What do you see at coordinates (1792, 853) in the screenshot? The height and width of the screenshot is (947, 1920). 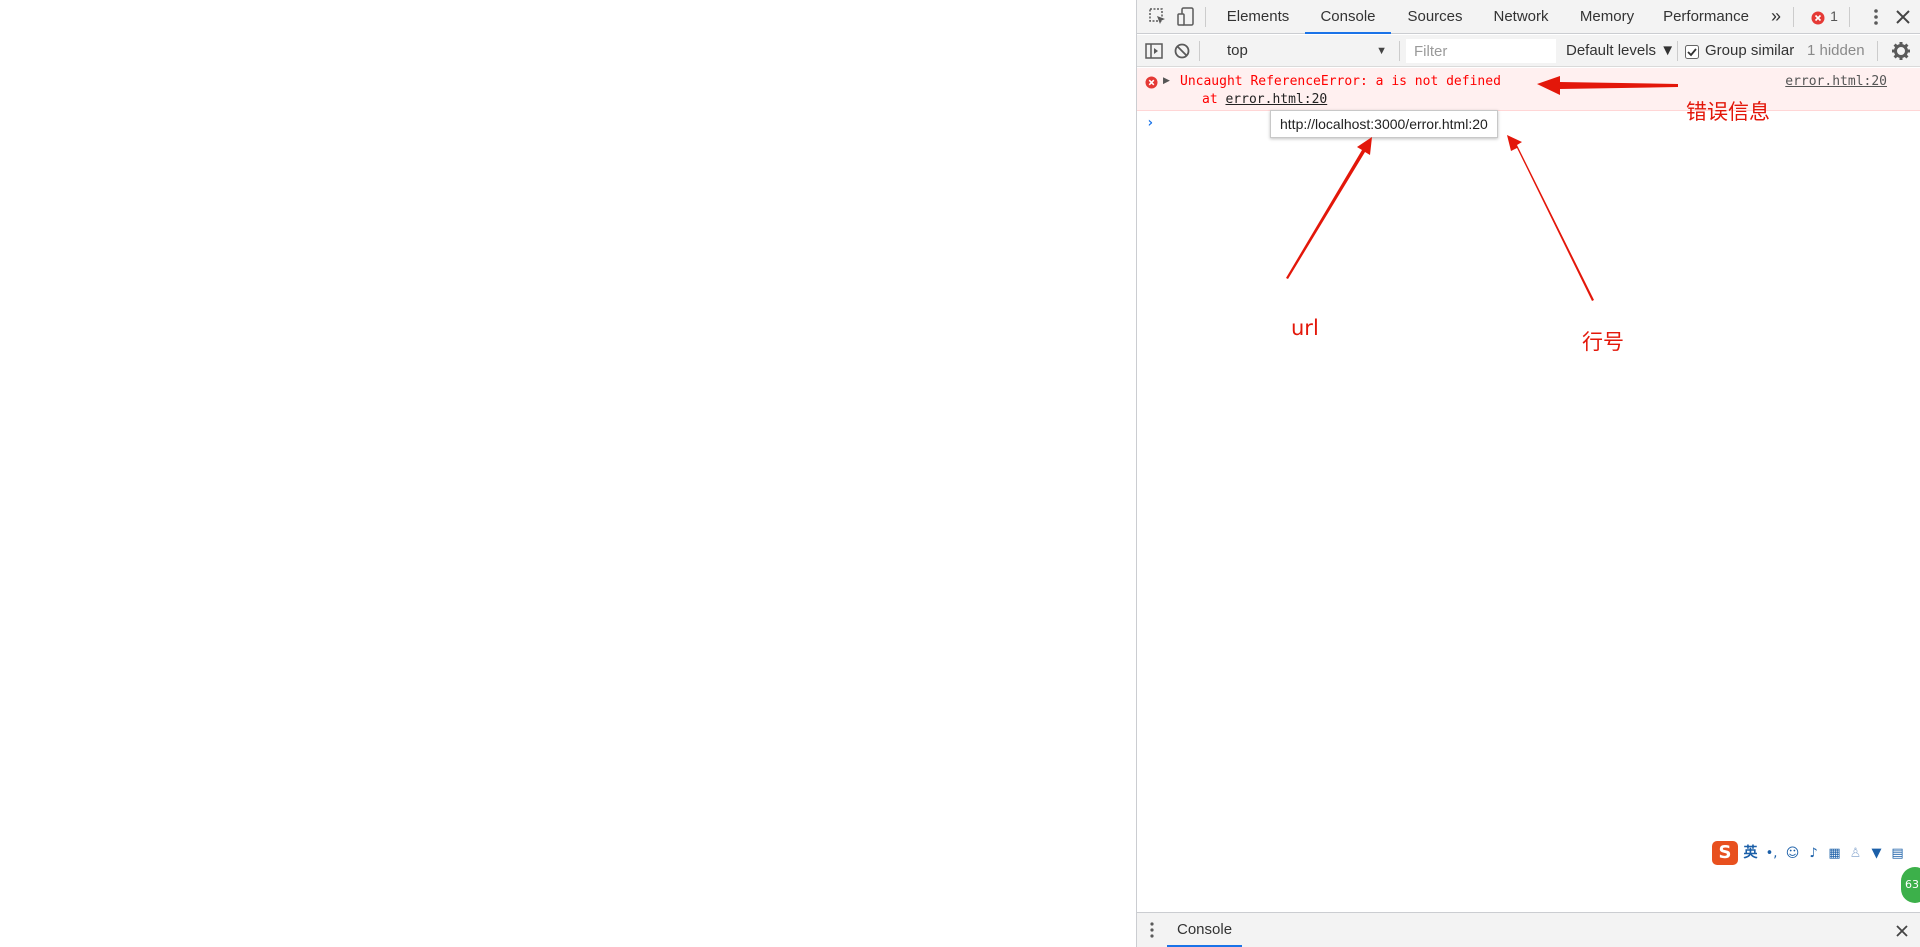 I see `emoji-icon: ☺` at bounding box center [1792, 853].